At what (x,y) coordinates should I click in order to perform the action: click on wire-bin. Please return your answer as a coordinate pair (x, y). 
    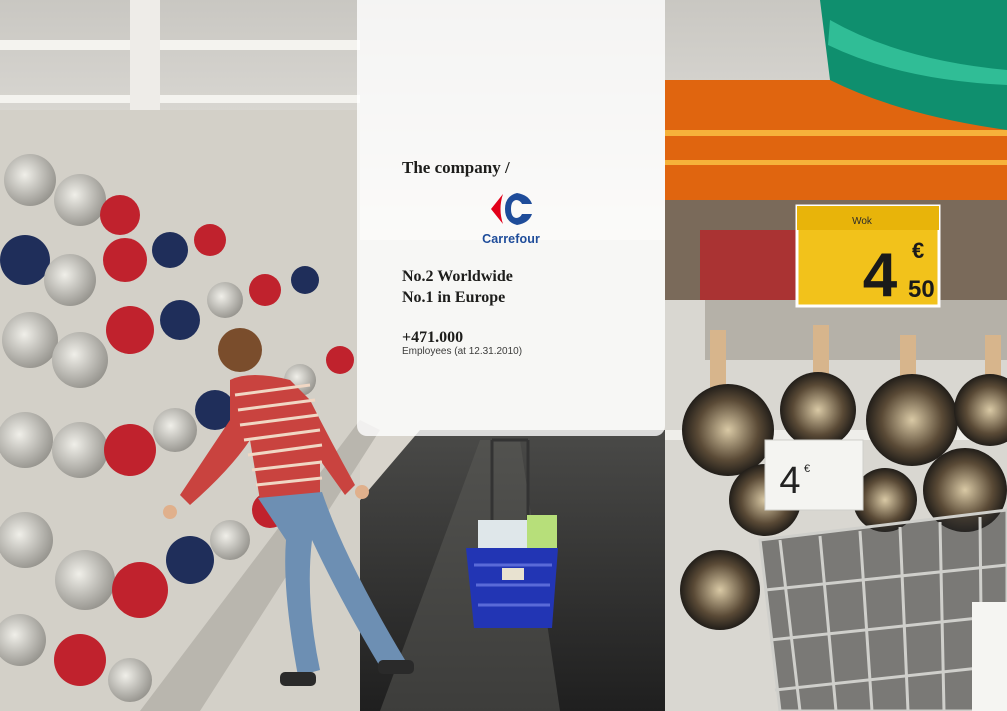
    Looking at the image, I should click on (882, 609).